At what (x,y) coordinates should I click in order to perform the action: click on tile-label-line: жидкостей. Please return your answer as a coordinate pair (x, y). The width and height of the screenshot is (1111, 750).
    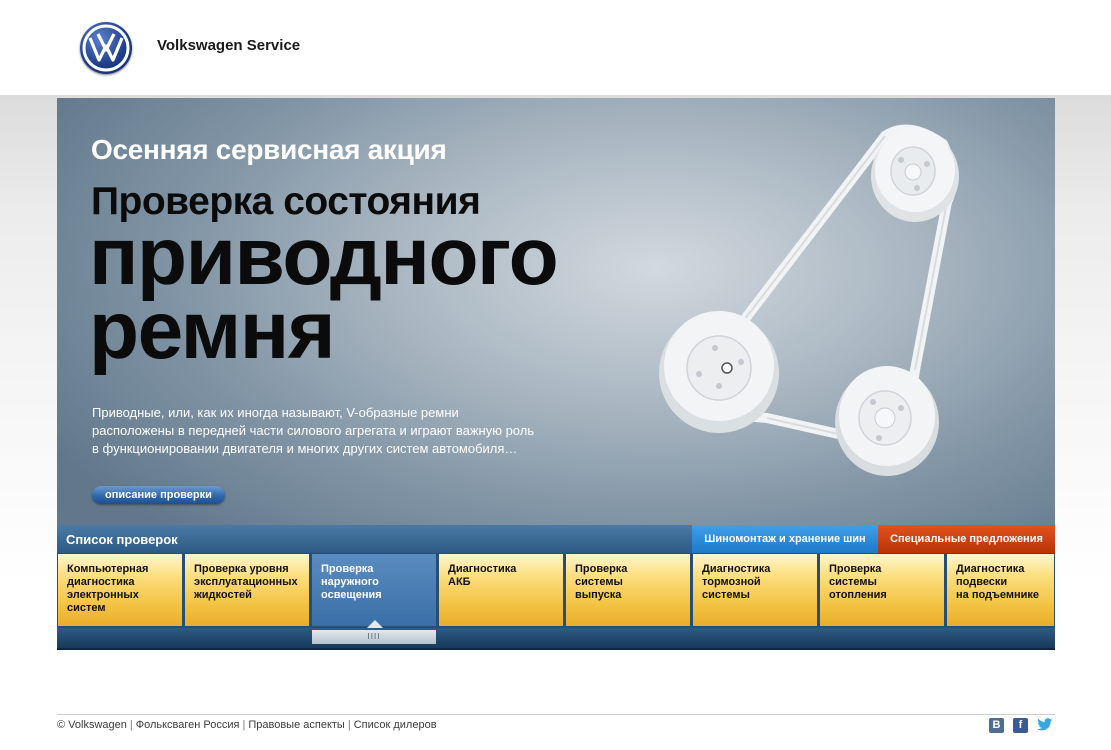
    Looking at the image, I should click on (223, 595).